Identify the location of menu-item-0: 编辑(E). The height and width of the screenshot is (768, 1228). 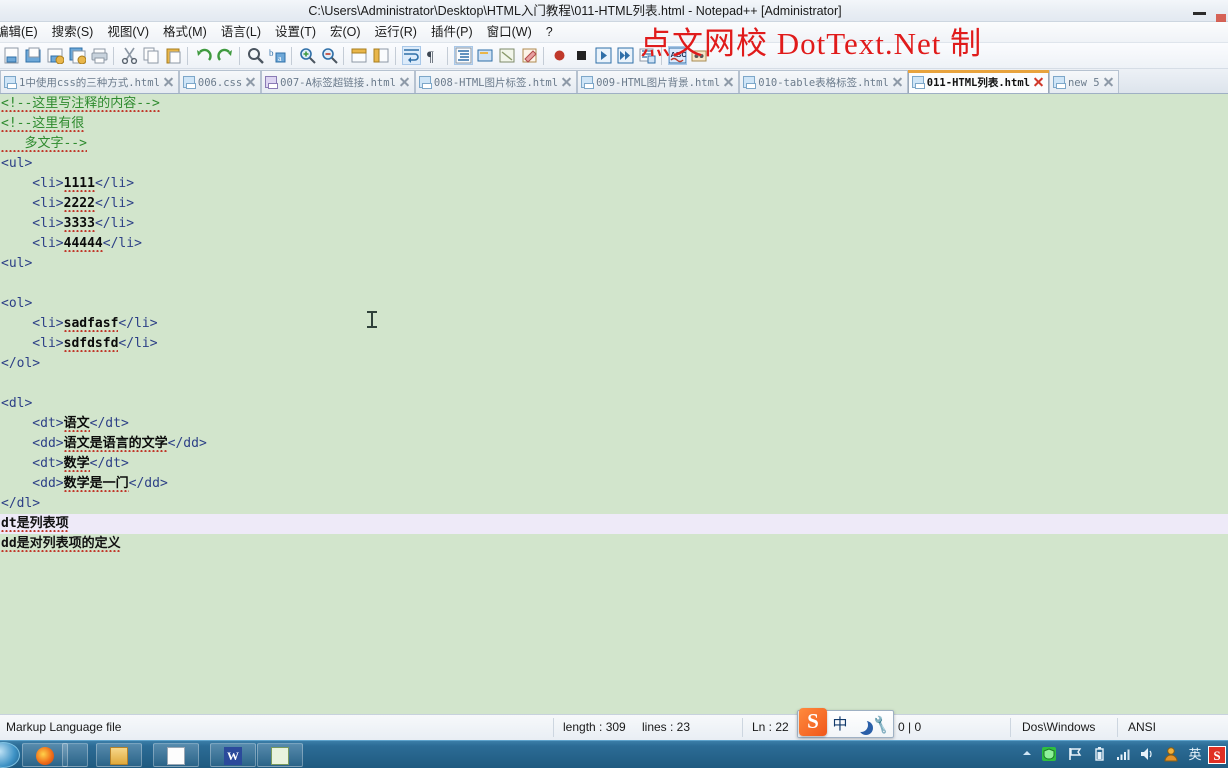
(22, 32).